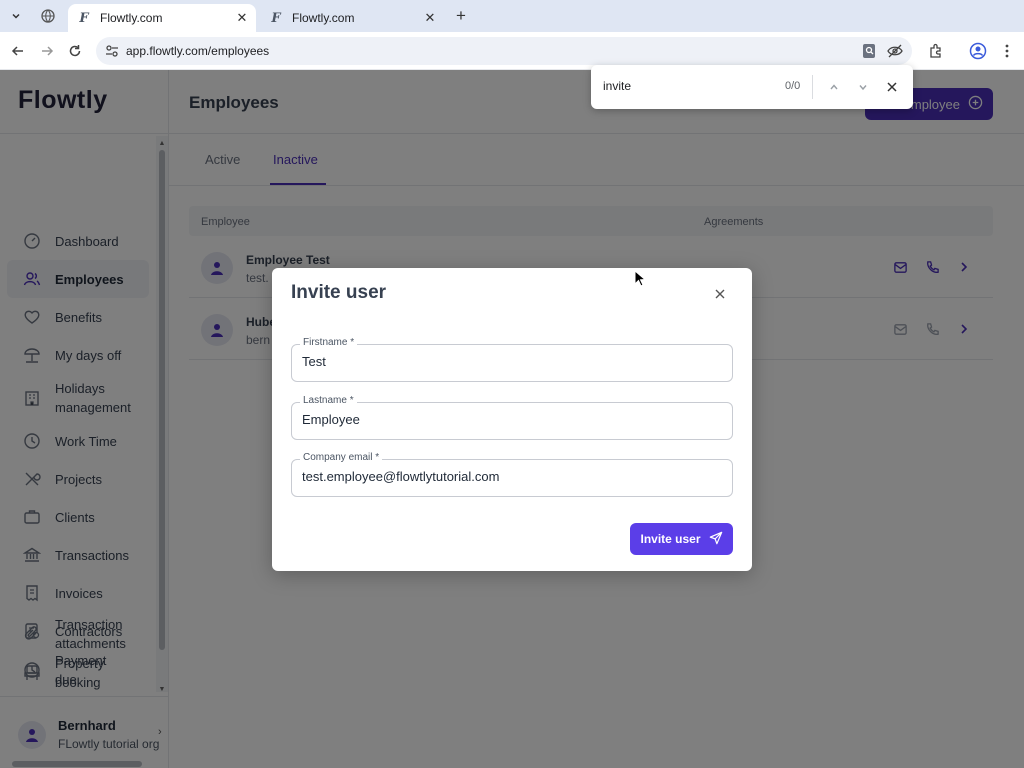 This screenshot has height=768, width=1024. I want to click on firstname-input, so click(512, 361).